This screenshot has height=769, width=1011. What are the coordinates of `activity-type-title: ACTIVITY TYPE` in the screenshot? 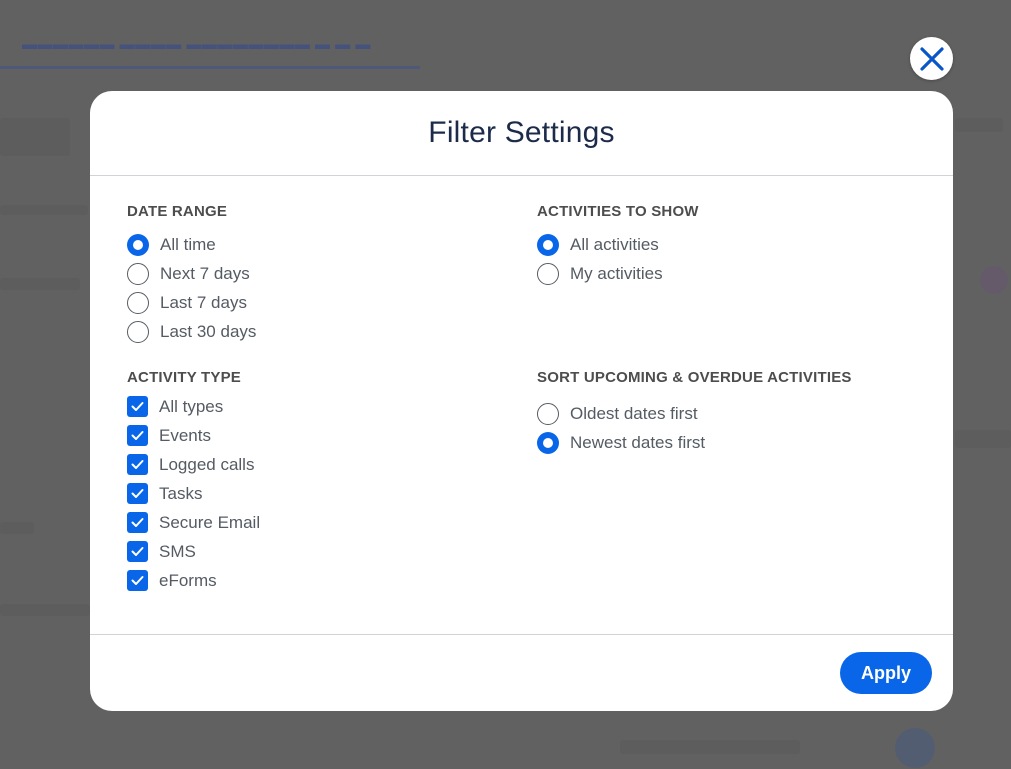 It's located at (184, 377).